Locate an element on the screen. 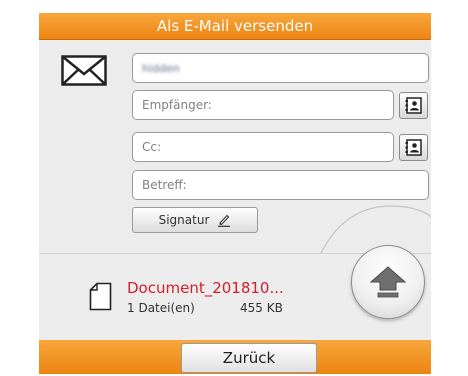 The image size is (468, 376). signature-button: Signatur is located at coordinates (195, 220).